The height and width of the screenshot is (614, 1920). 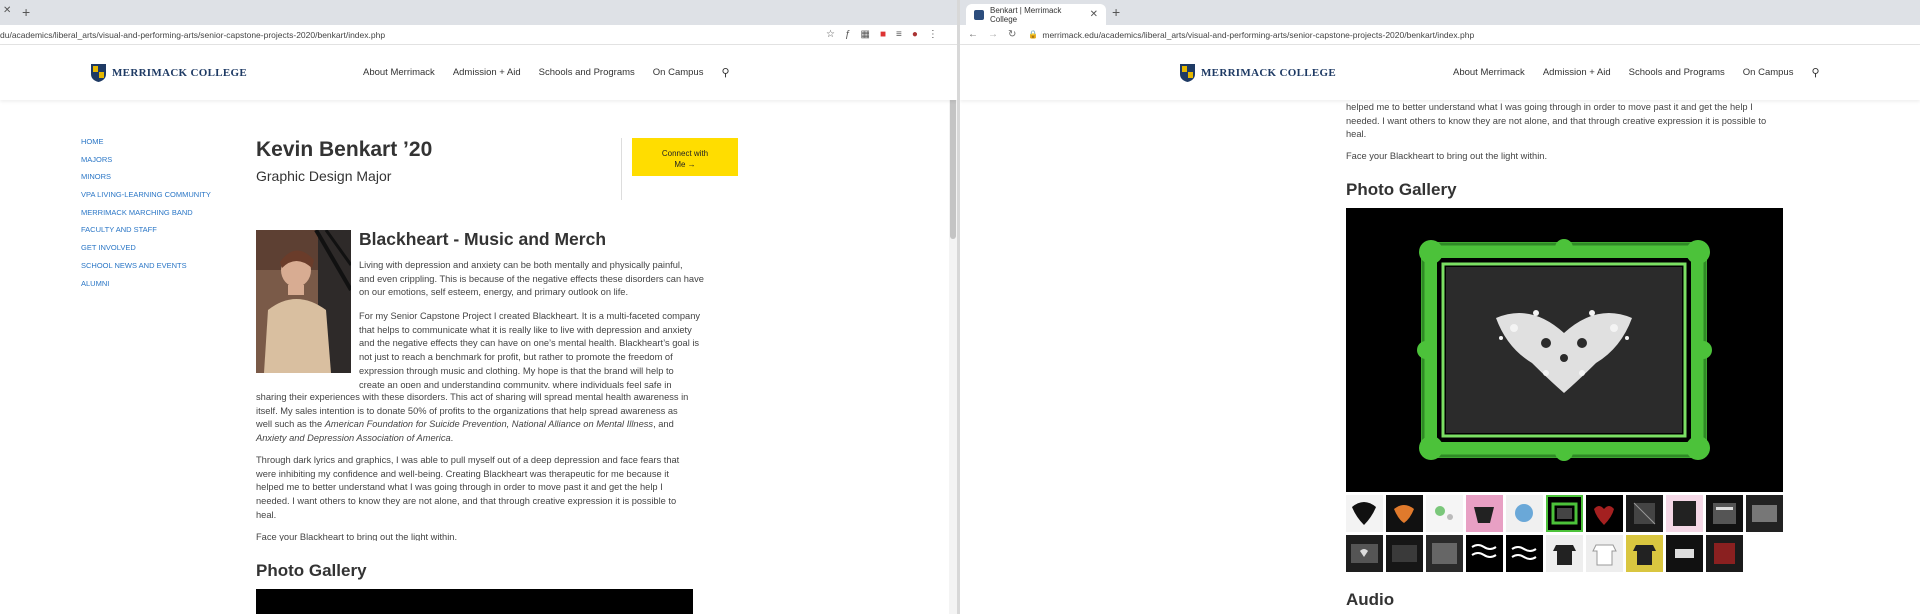 I want to click on sidebar-item-home: HOME, so click(x=146, y=146).